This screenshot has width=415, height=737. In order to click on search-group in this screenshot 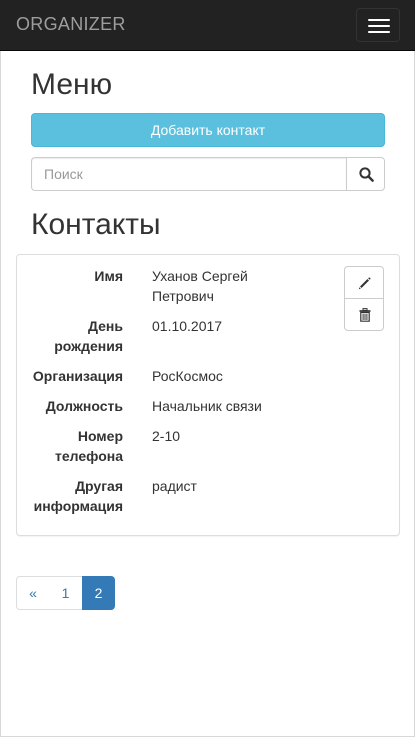, I will do `click(208, 174)`.